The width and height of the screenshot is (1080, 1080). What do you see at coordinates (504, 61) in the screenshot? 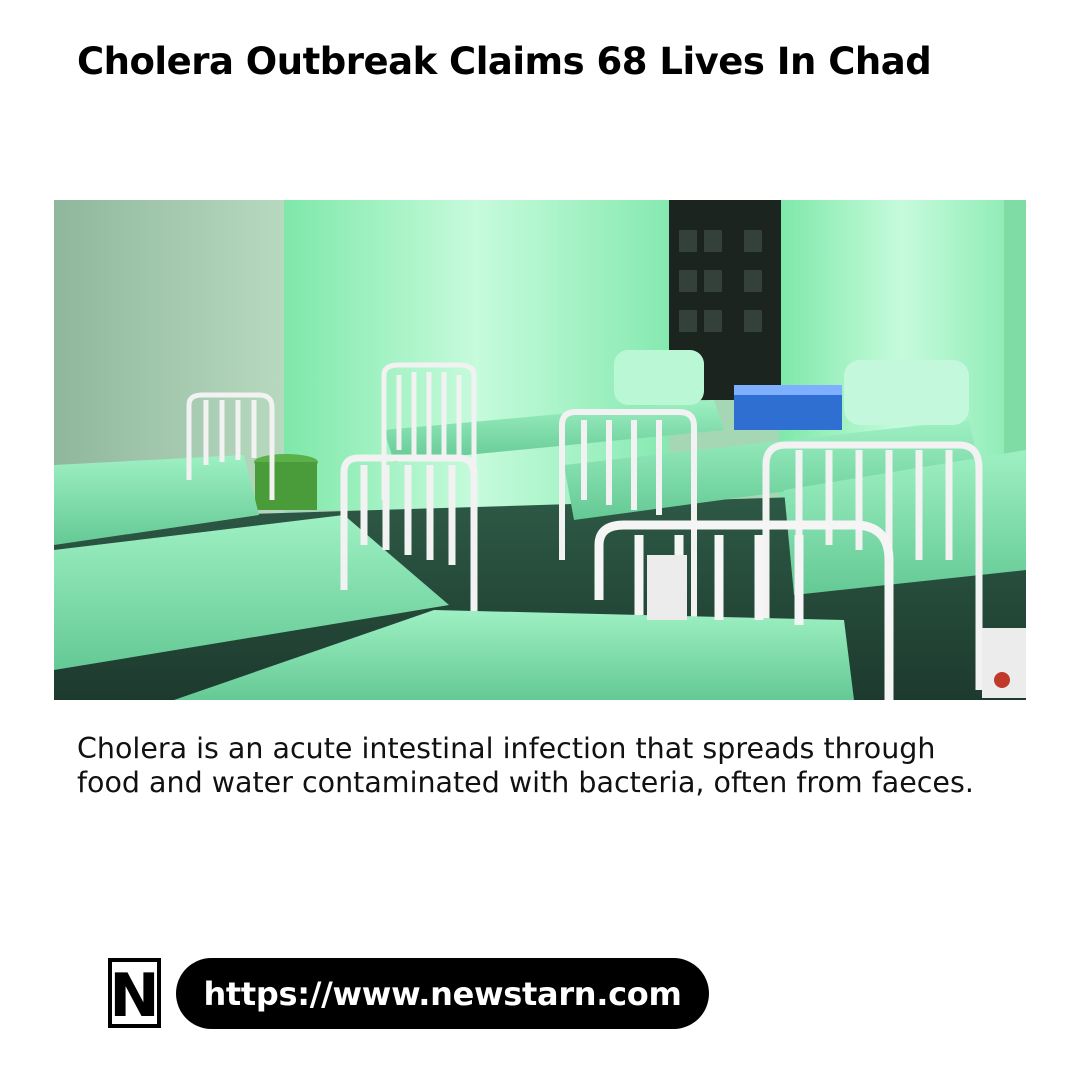
I see `headline: Cholera Outbreak Claims 68 Lives In Chad` at bounding box center [504, 61].